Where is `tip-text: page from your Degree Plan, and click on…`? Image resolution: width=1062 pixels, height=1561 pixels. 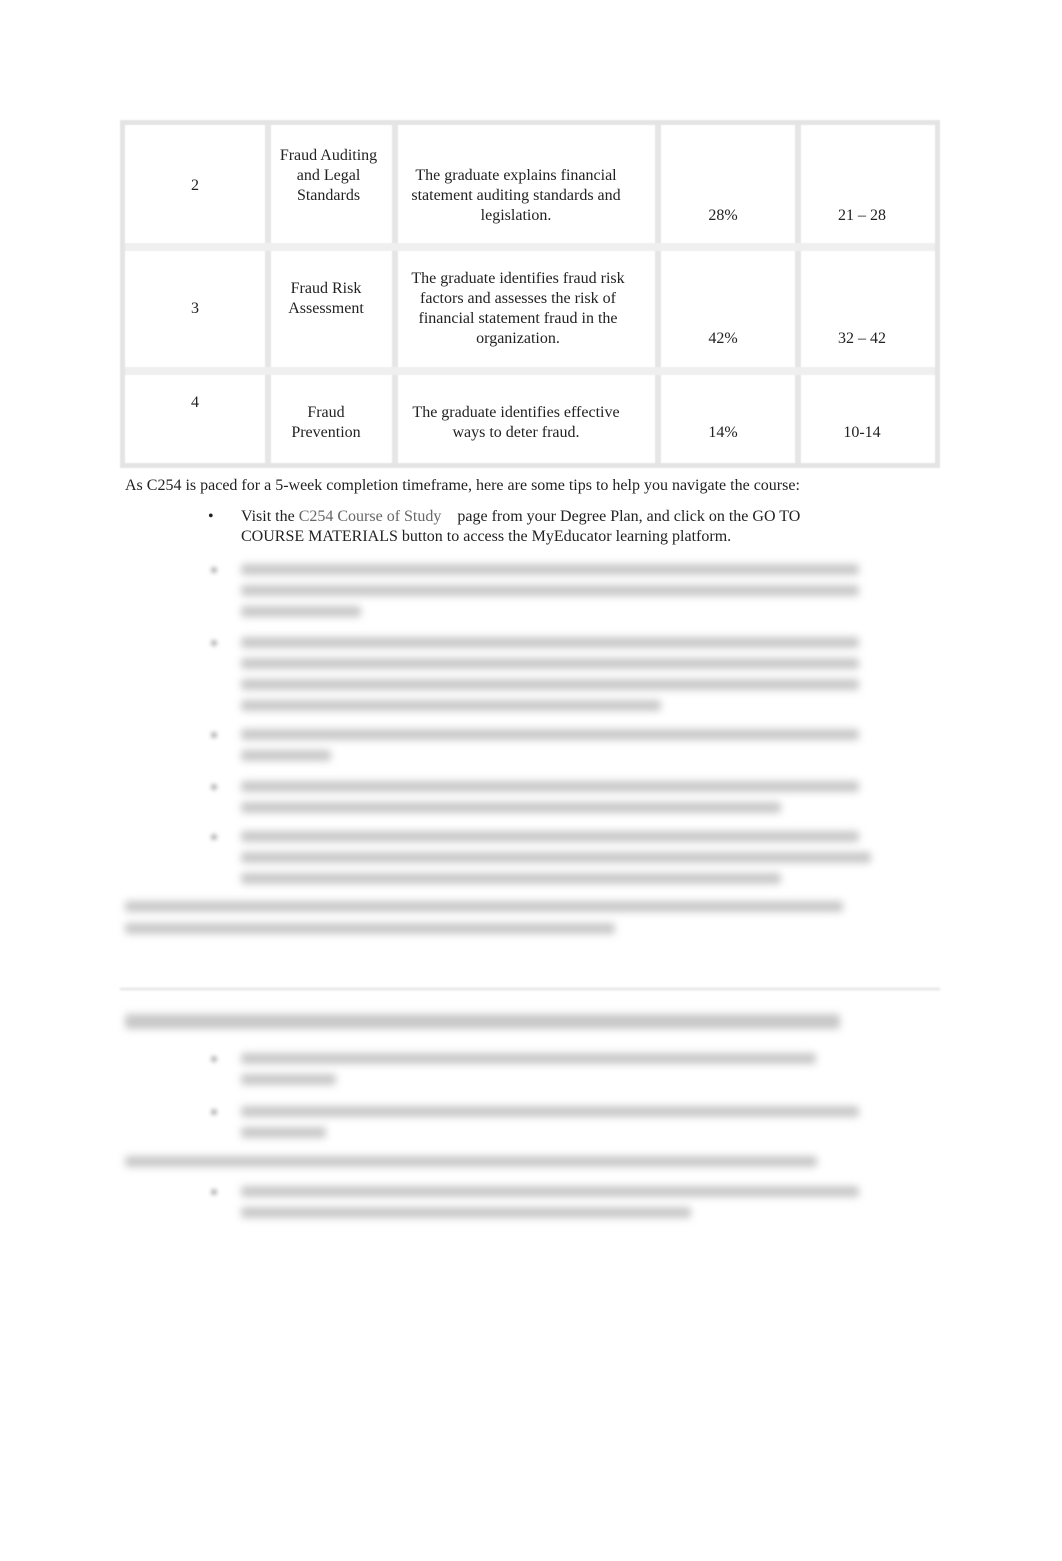 tip-text: page from your Degree Plan, and click on… is located at coordinates (629, 516).